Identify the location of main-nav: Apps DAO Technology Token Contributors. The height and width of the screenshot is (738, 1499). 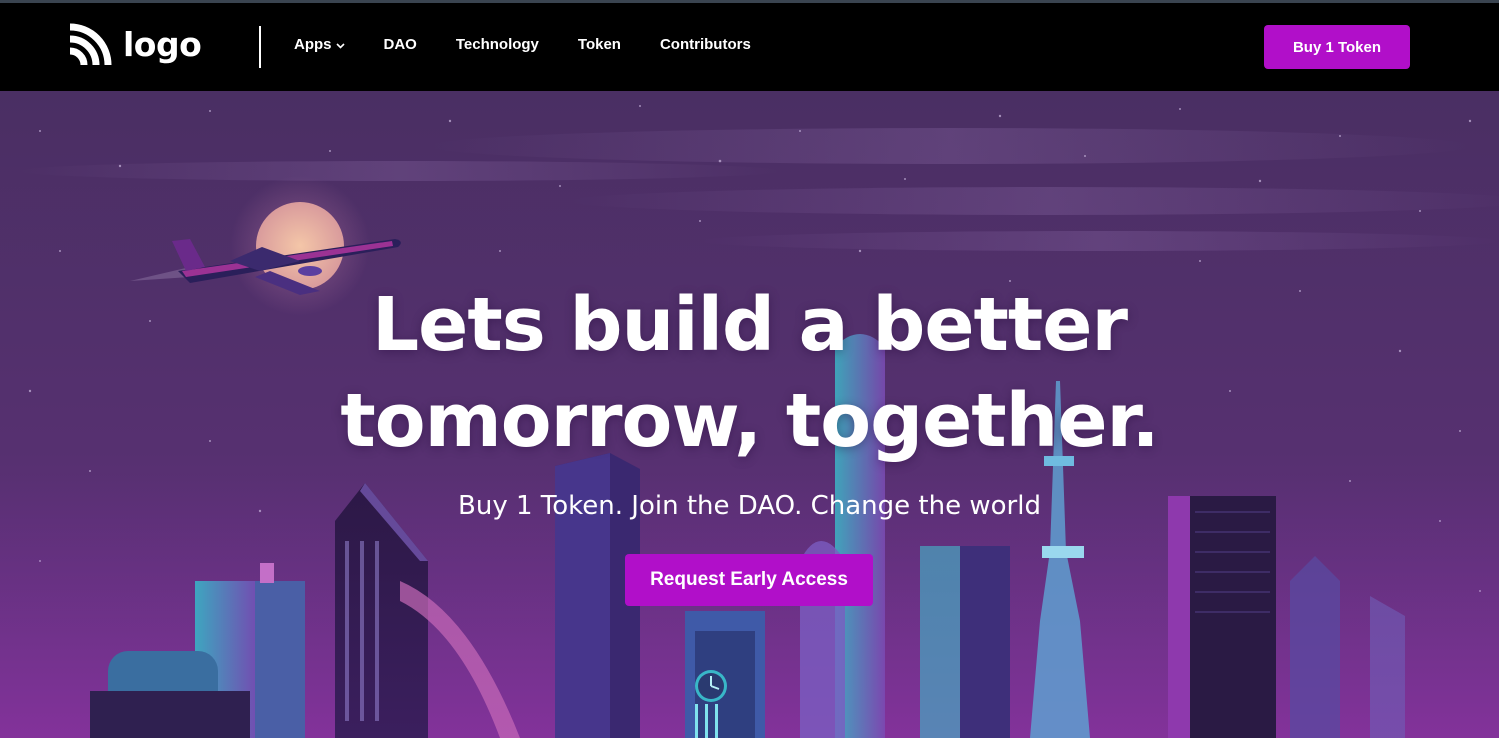
(542, 44).